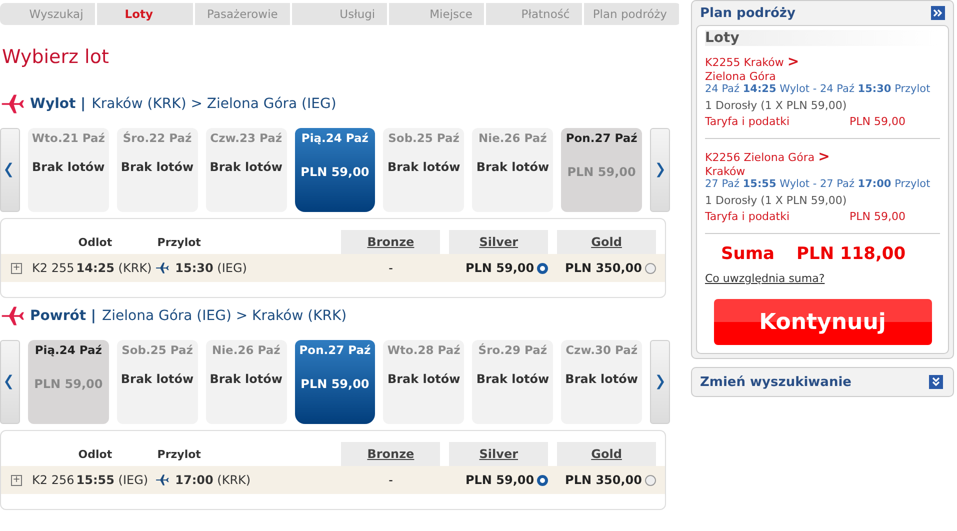  Describe the element at coordinates (748, 254) in the screenshot. I see `sum-label: Suma` at that location.